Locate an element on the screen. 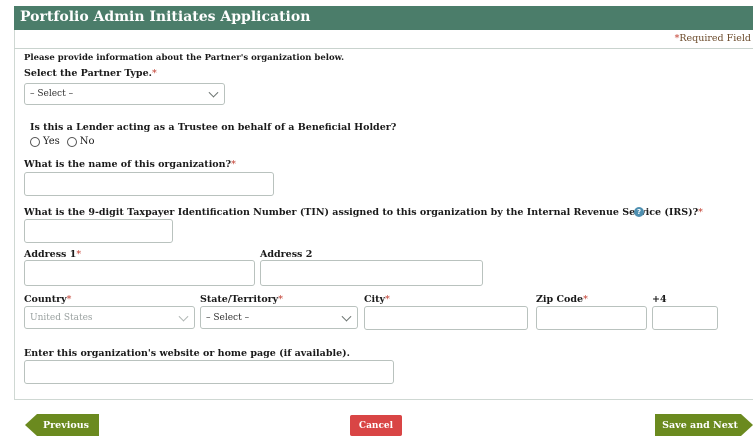 The image size is (753, 437). trustee-radio-group: Yes No is located at coordinates (64, 141).